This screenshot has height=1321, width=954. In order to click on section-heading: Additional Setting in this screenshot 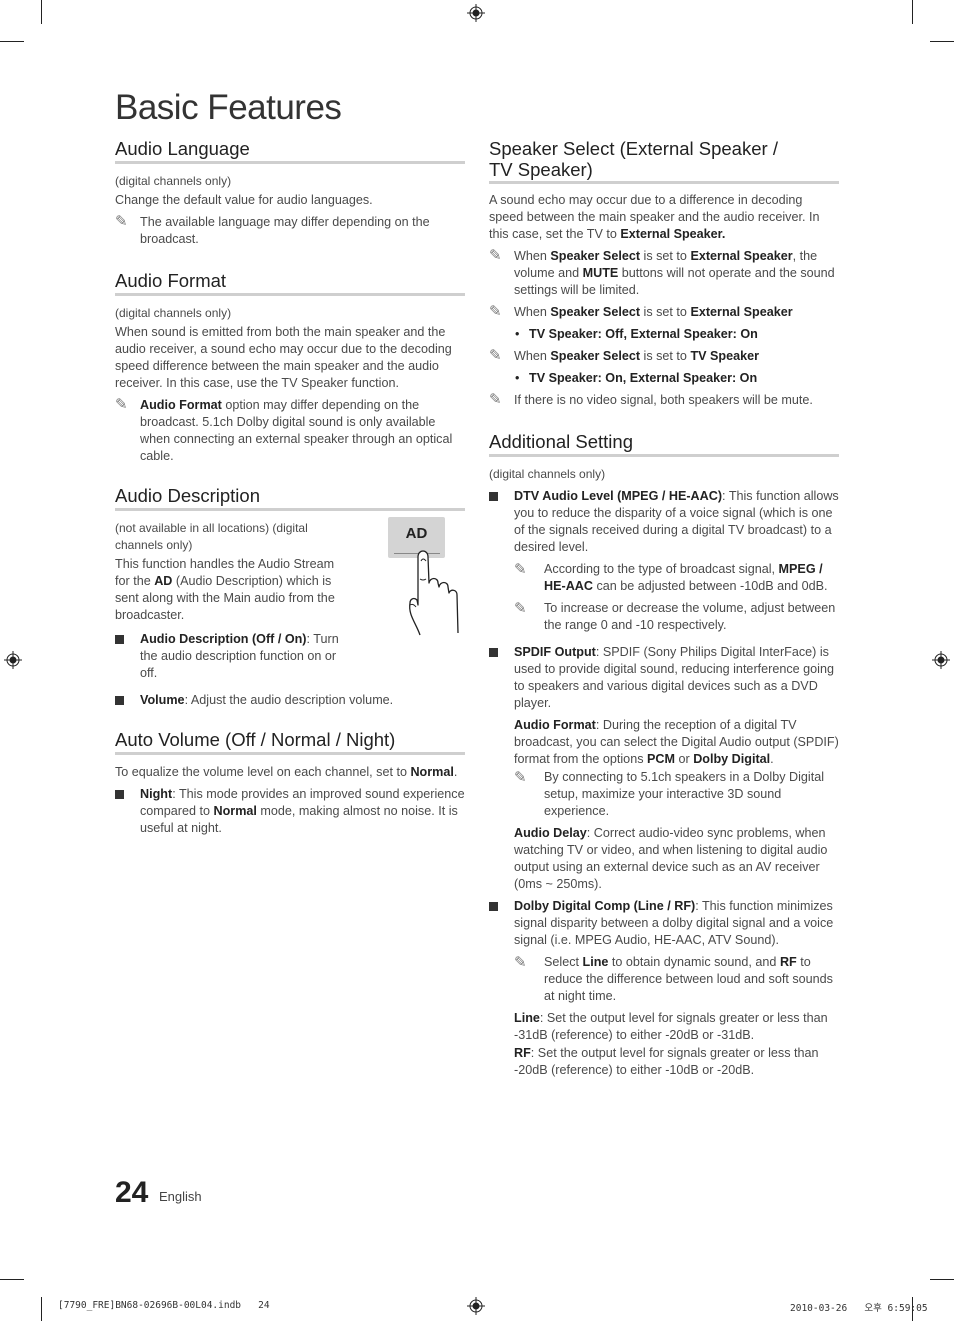, I will do `click(664, 444)`.